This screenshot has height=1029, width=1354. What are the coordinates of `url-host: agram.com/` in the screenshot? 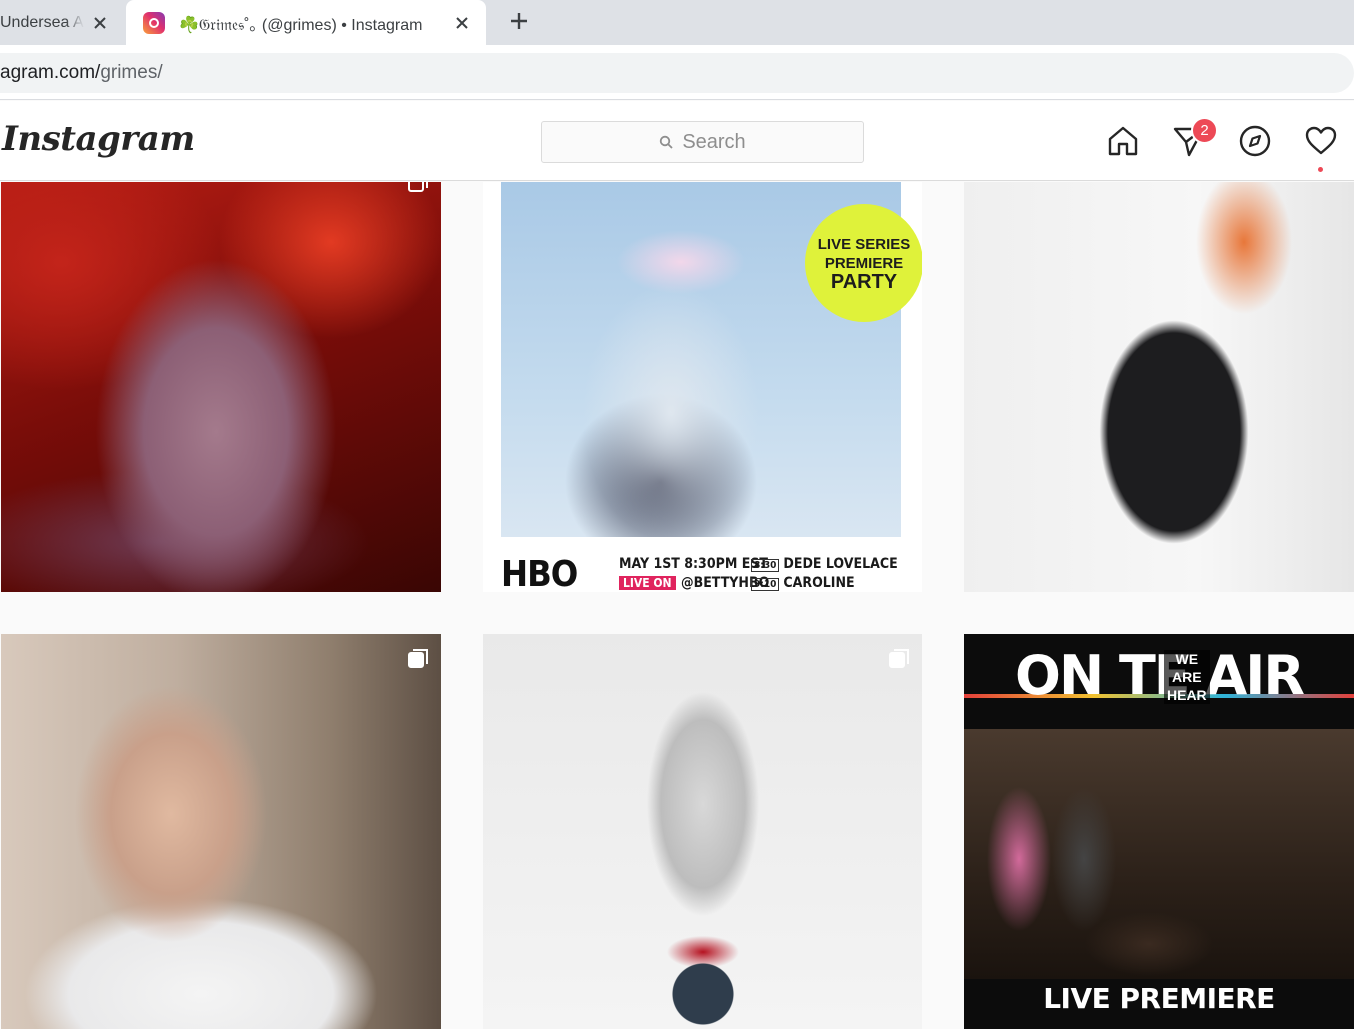 It's located at (50, 72).